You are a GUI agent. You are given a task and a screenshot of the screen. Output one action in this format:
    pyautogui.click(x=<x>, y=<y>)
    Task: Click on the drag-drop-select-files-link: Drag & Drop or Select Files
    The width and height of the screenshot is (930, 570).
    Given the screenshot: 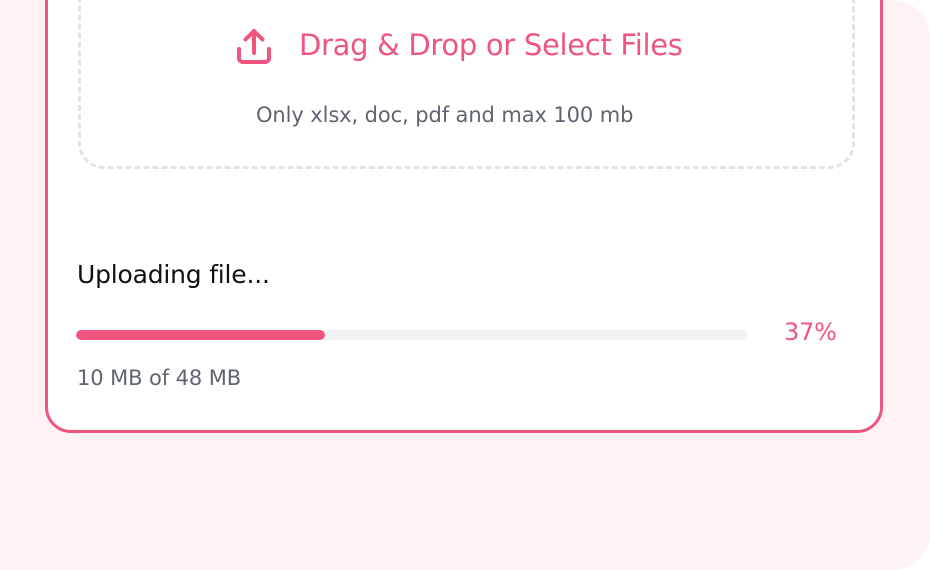 What is the action you would take?
    pyautogui.click(x=491, y=45)
    